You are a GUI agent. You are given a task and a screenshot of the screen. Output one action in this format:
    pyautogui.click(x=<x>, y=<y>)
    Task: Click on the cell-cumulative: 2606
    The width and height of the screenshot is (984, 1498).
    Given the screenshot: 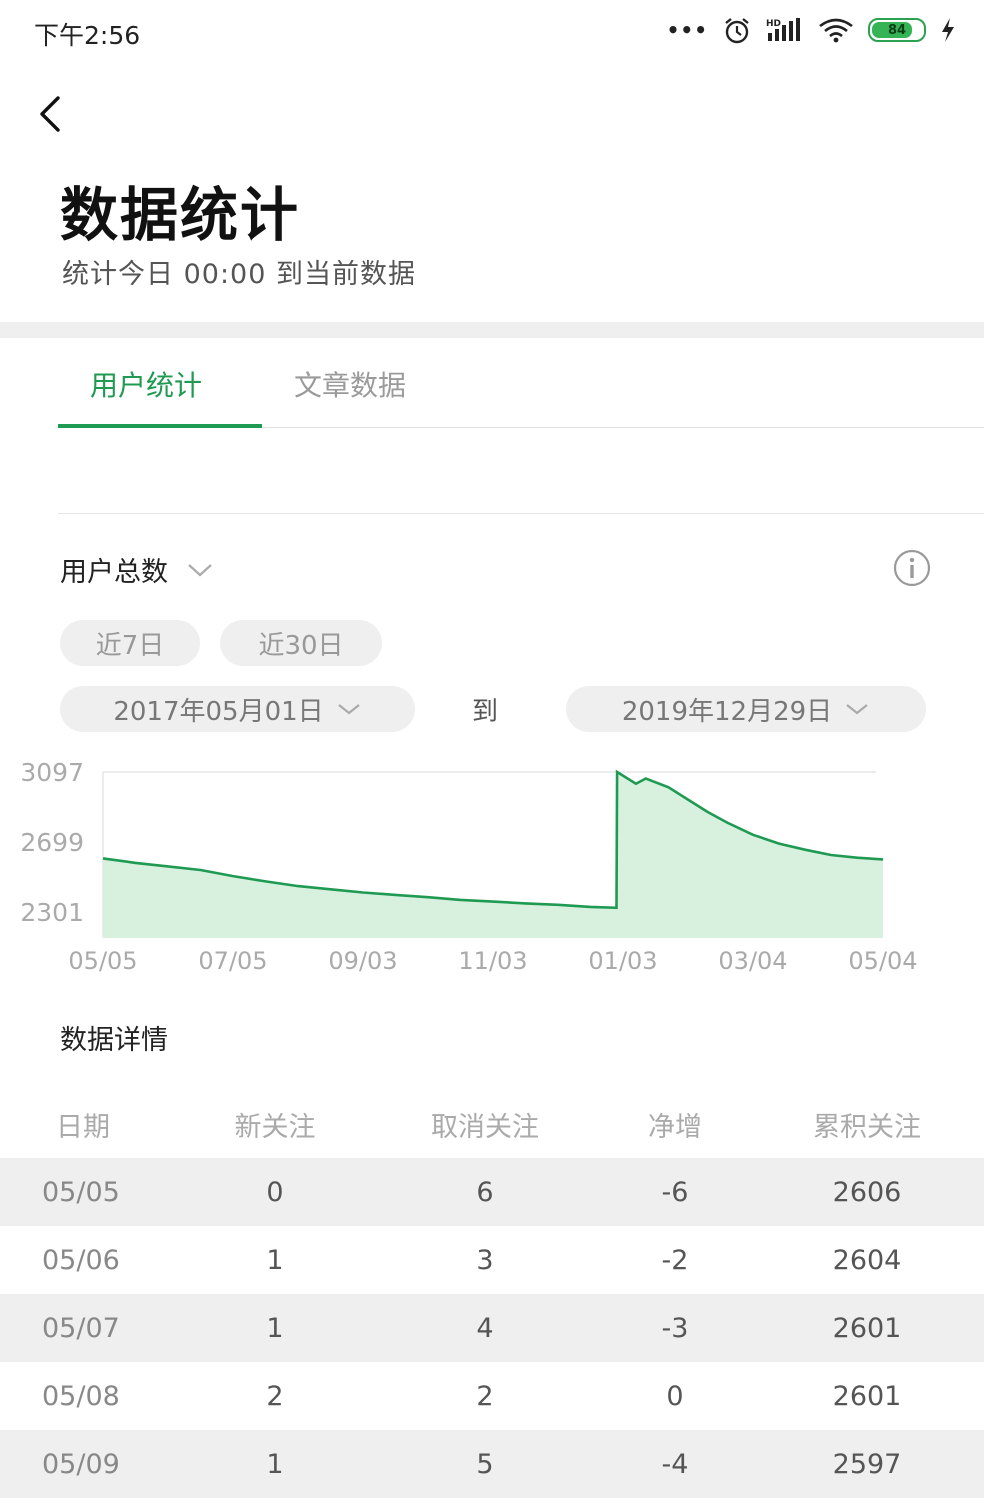 What is the action you would take?
    pyautogui.click(x=867, y=1192)
    